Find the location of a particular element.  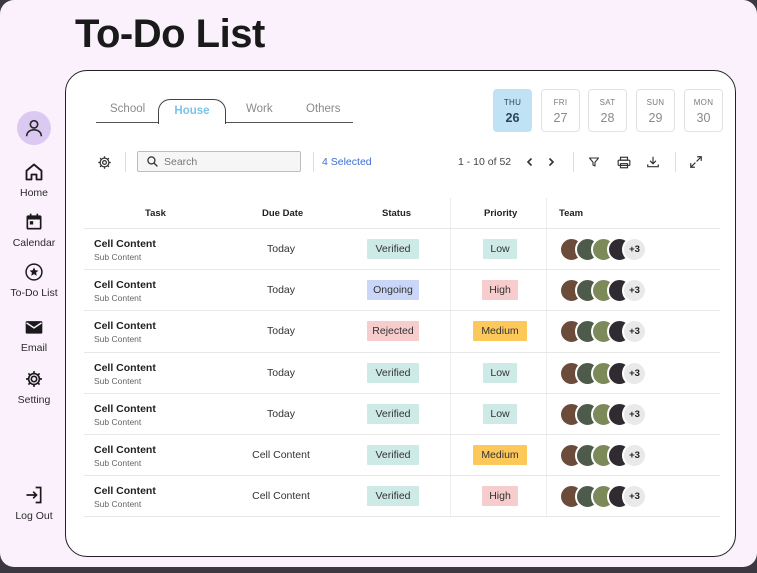

print-icon is located at coordinates (624, 162).